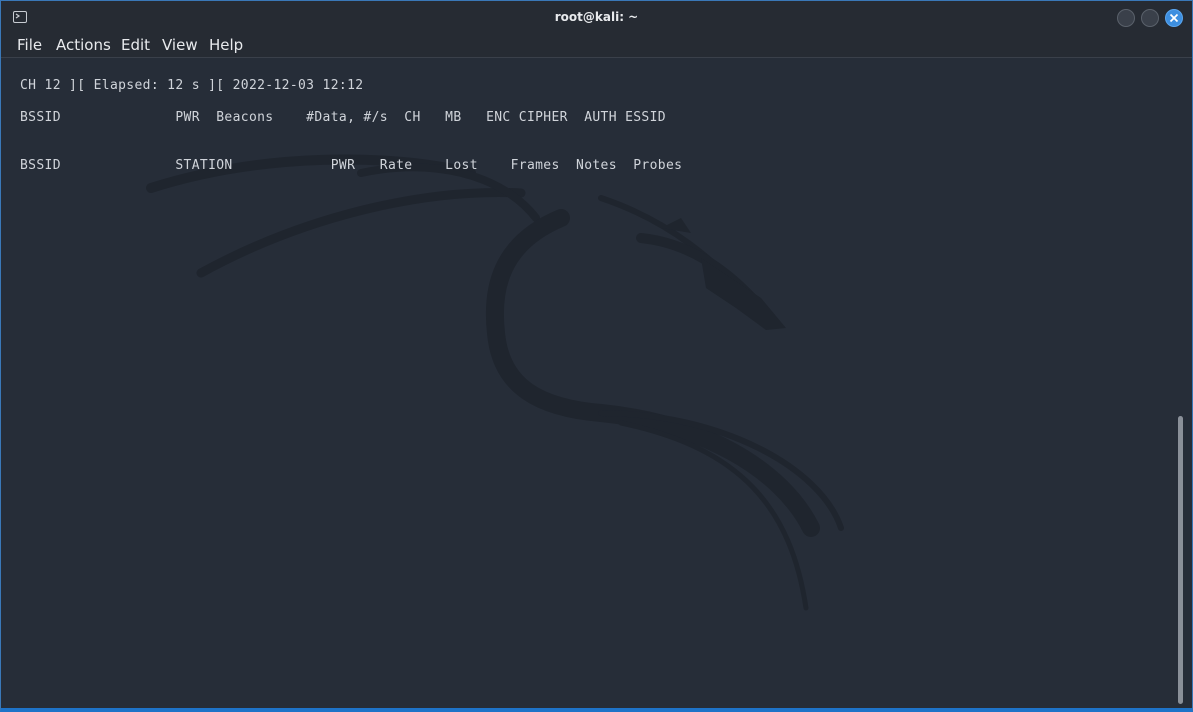 The image size is (1193, 712). I want to click on menu-bar: File Actions Edit View Help, so click(596, 45).